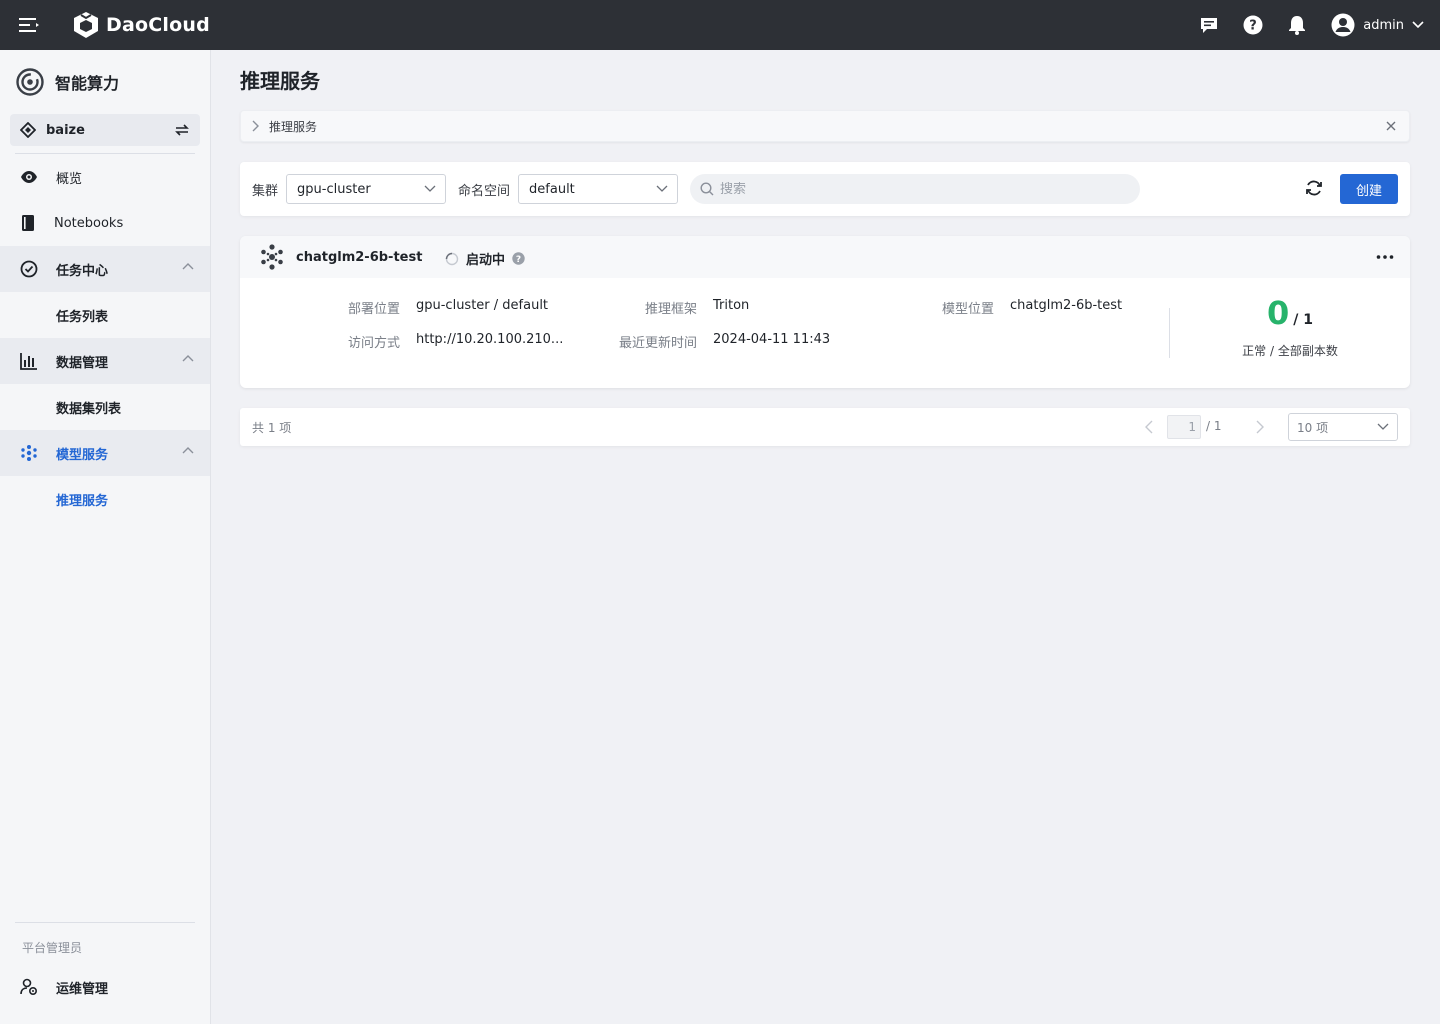  What do you see at coordinates (1369, 189) in the screenshot?
I see `create-button: 创建` at bounding box center [1369, 189].